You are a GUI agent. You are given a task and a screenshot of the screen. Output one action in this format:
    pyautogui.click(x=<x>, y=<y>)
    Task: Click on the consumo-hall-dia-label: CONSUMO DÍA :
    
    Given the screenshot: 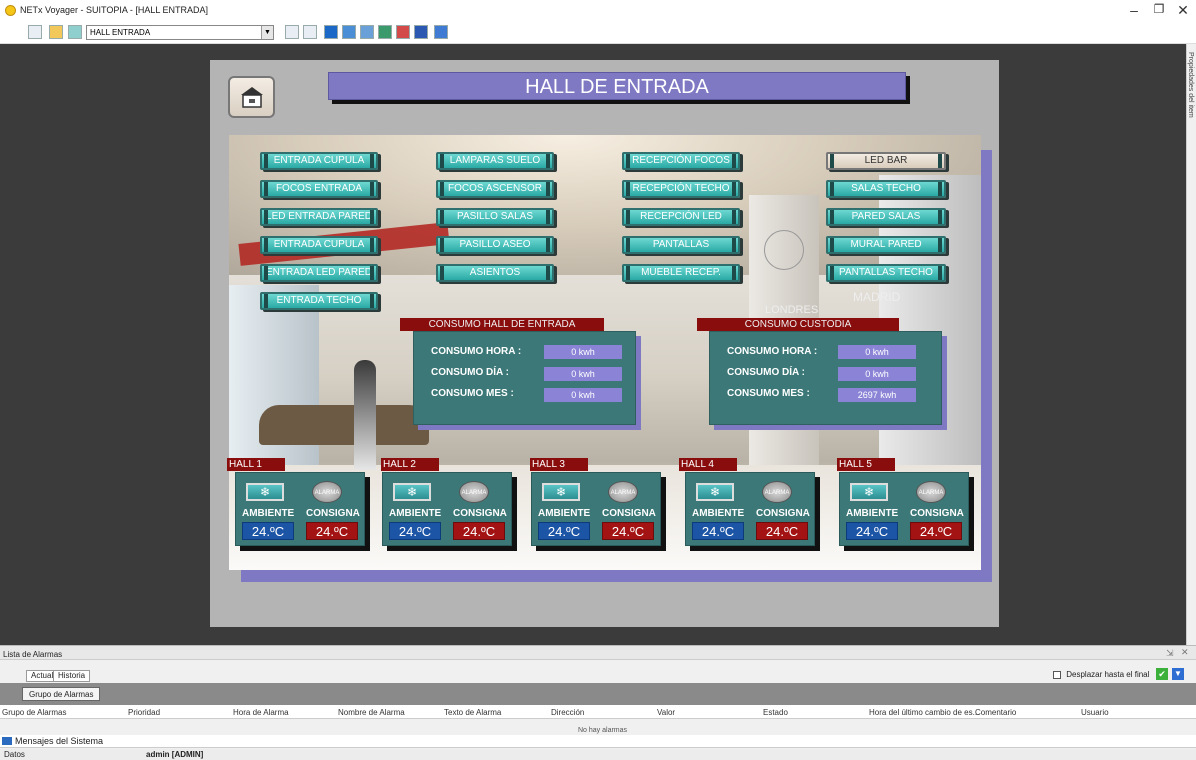 What is the action you would take?
    pyautogui.click(x=470, y=372)
    